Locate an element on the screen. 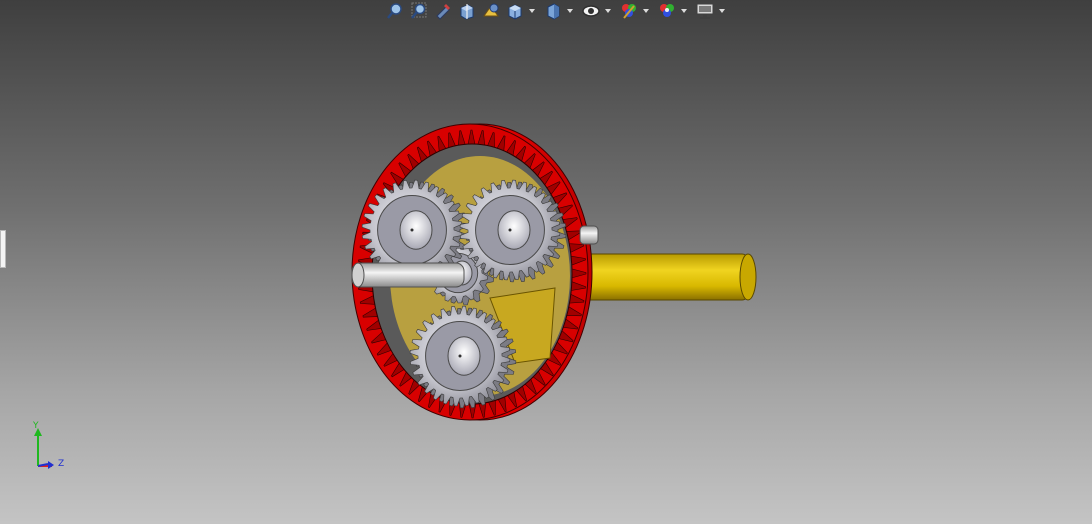  hide-show-dropdown-icon is located at coordinates (608, 11).